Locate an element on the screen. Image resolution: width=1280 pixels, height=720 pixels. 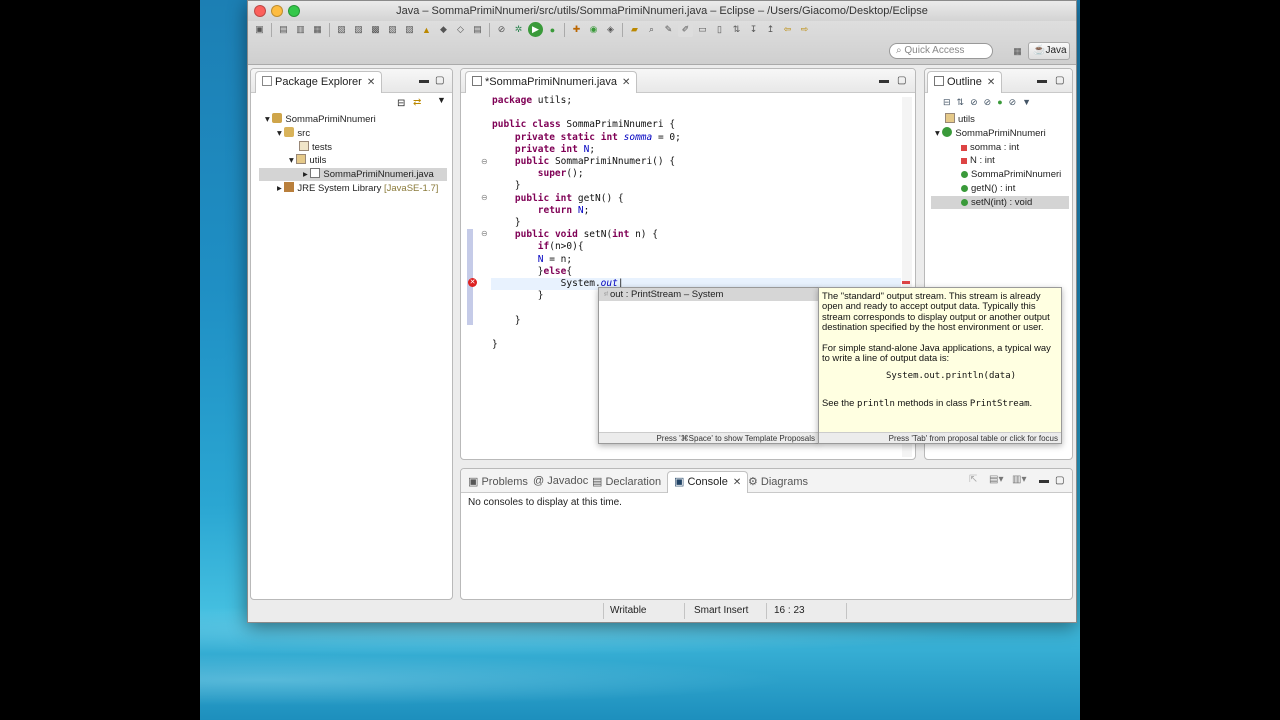
prev-annotation-icon: ↥ is located at coordinates (770, 29).